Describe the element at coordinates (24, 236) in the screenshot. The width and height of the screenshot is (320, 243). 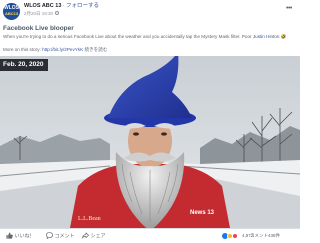
I see `like-label: いいね！` at that location.